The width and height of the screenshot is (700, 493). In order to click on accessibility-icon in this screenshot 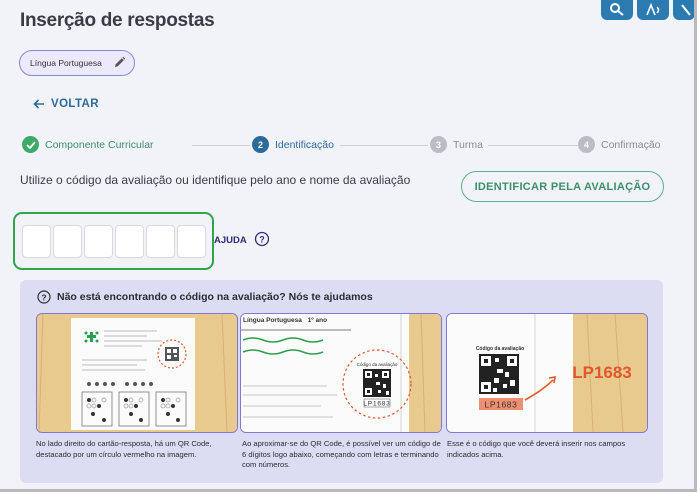, I will do `click(653, 9)`.